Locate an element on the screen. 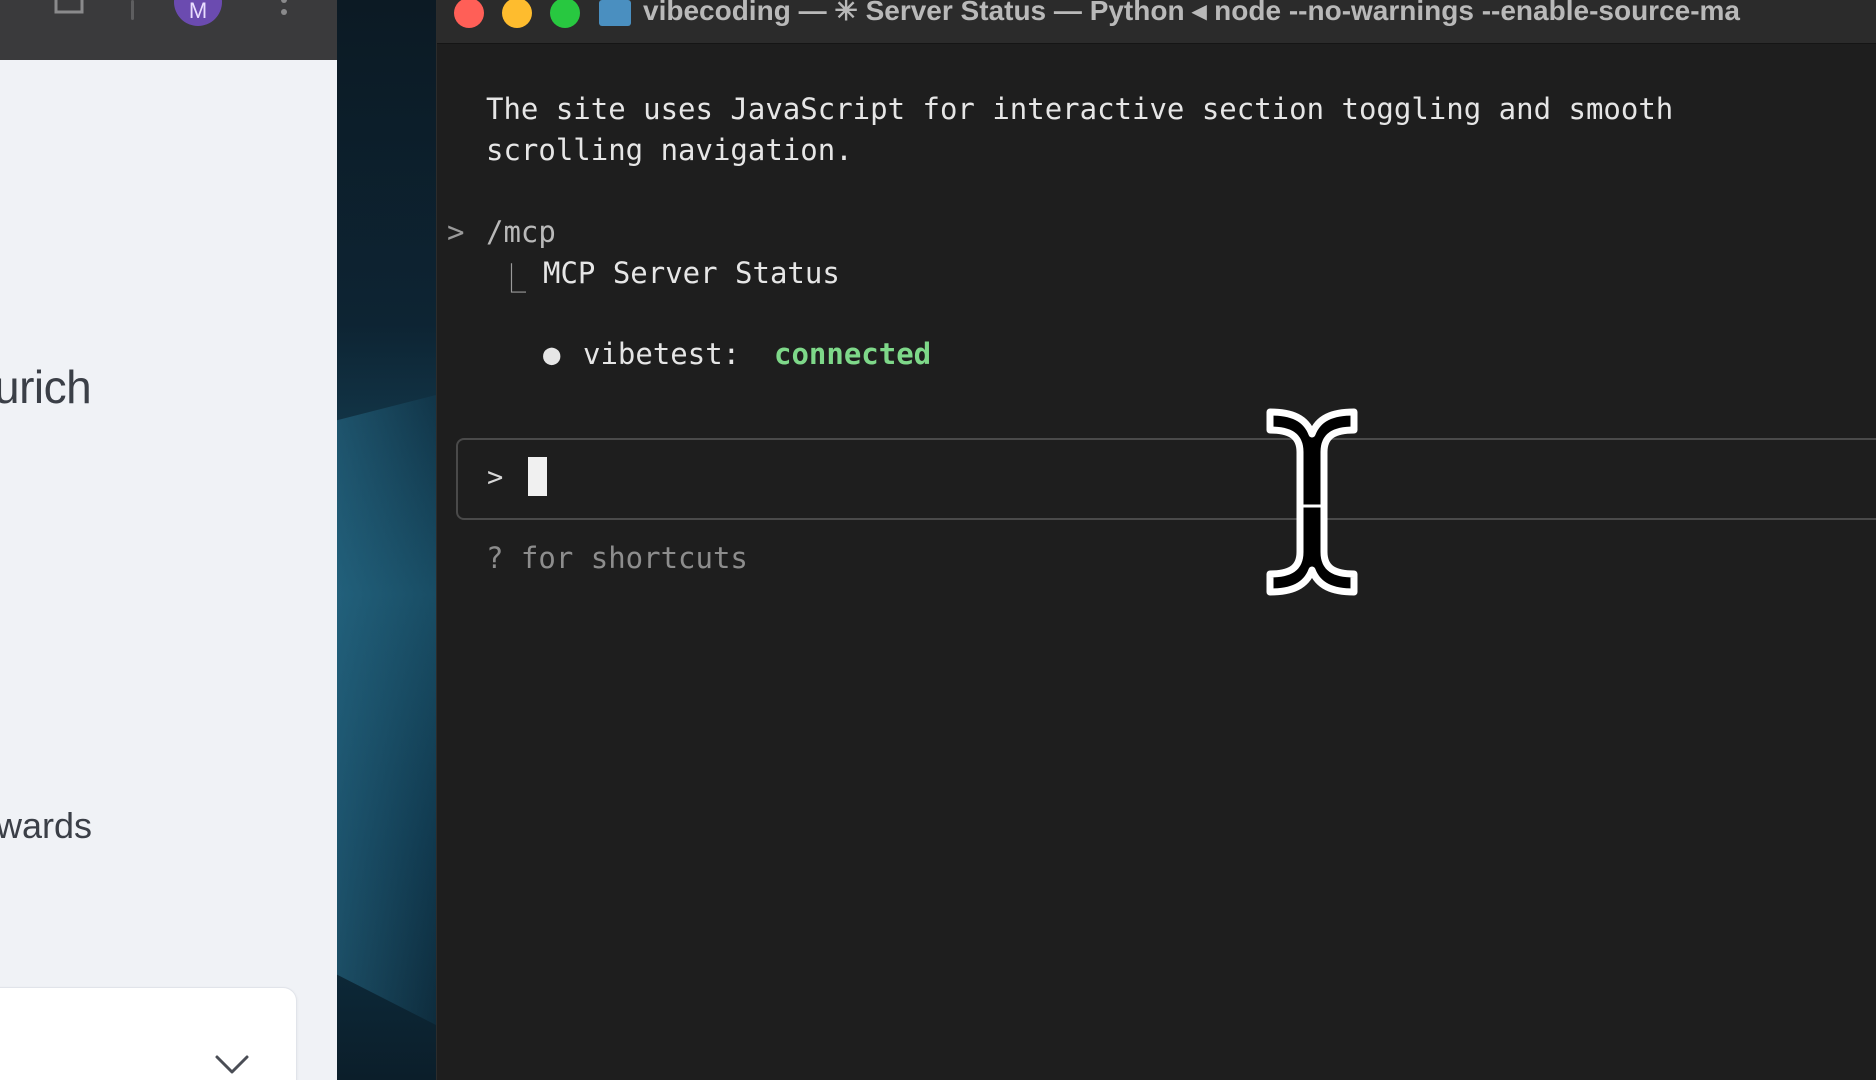  mcp-status-title: MCP Server Status is located at coordinates (691, 273).